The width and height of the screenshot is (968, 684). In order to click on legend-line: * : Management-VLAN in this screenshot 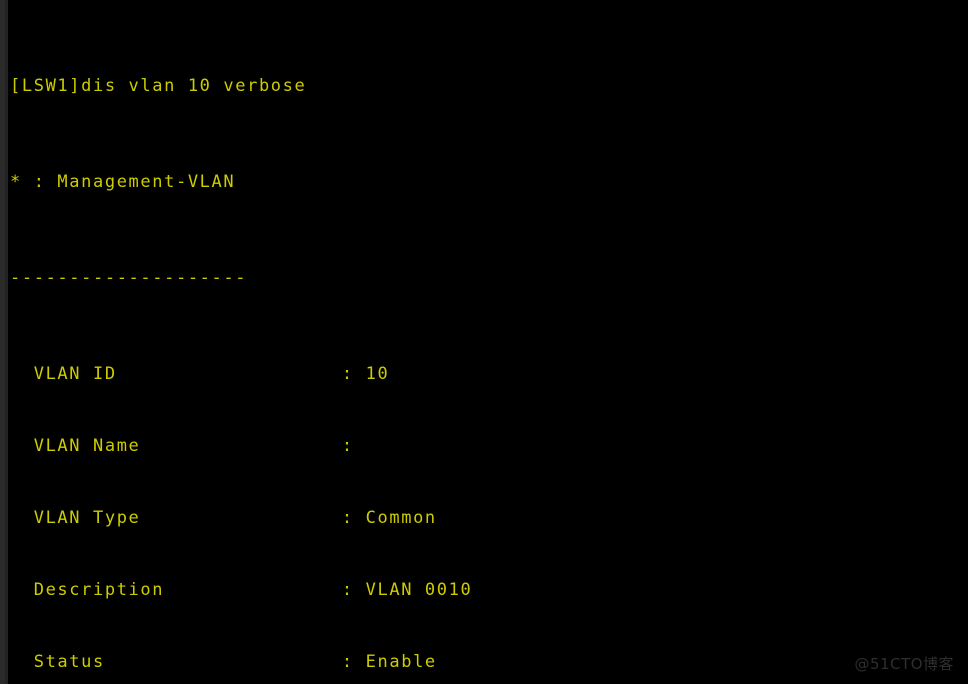, I will do `click(123, 182)`.